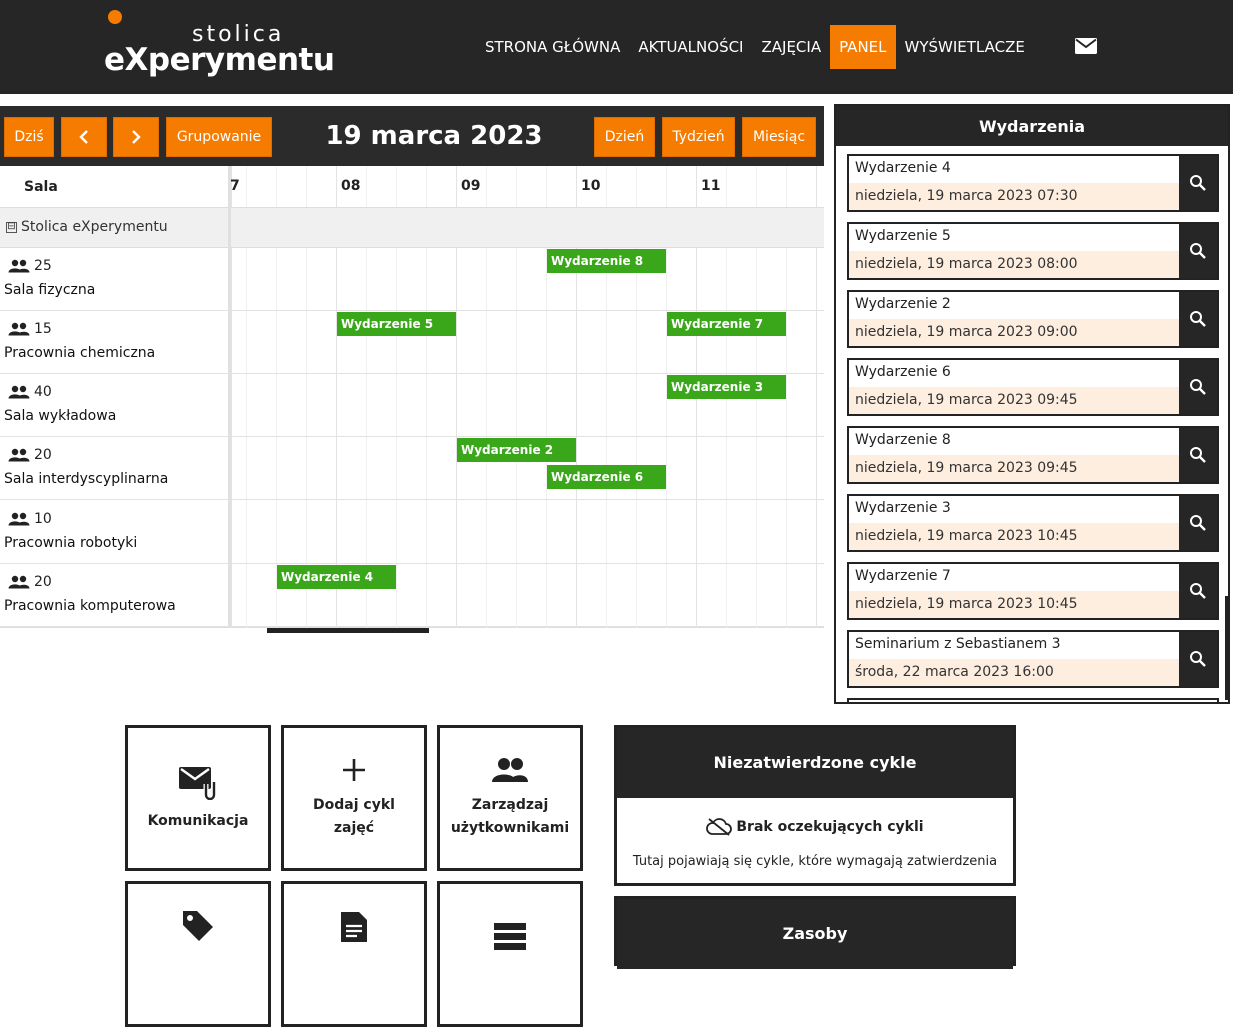  Describe the element at coordinates (87, 227) in the screenshot. I see `resource-group-label: ⊟ Stolica eXperymentu` at that location.